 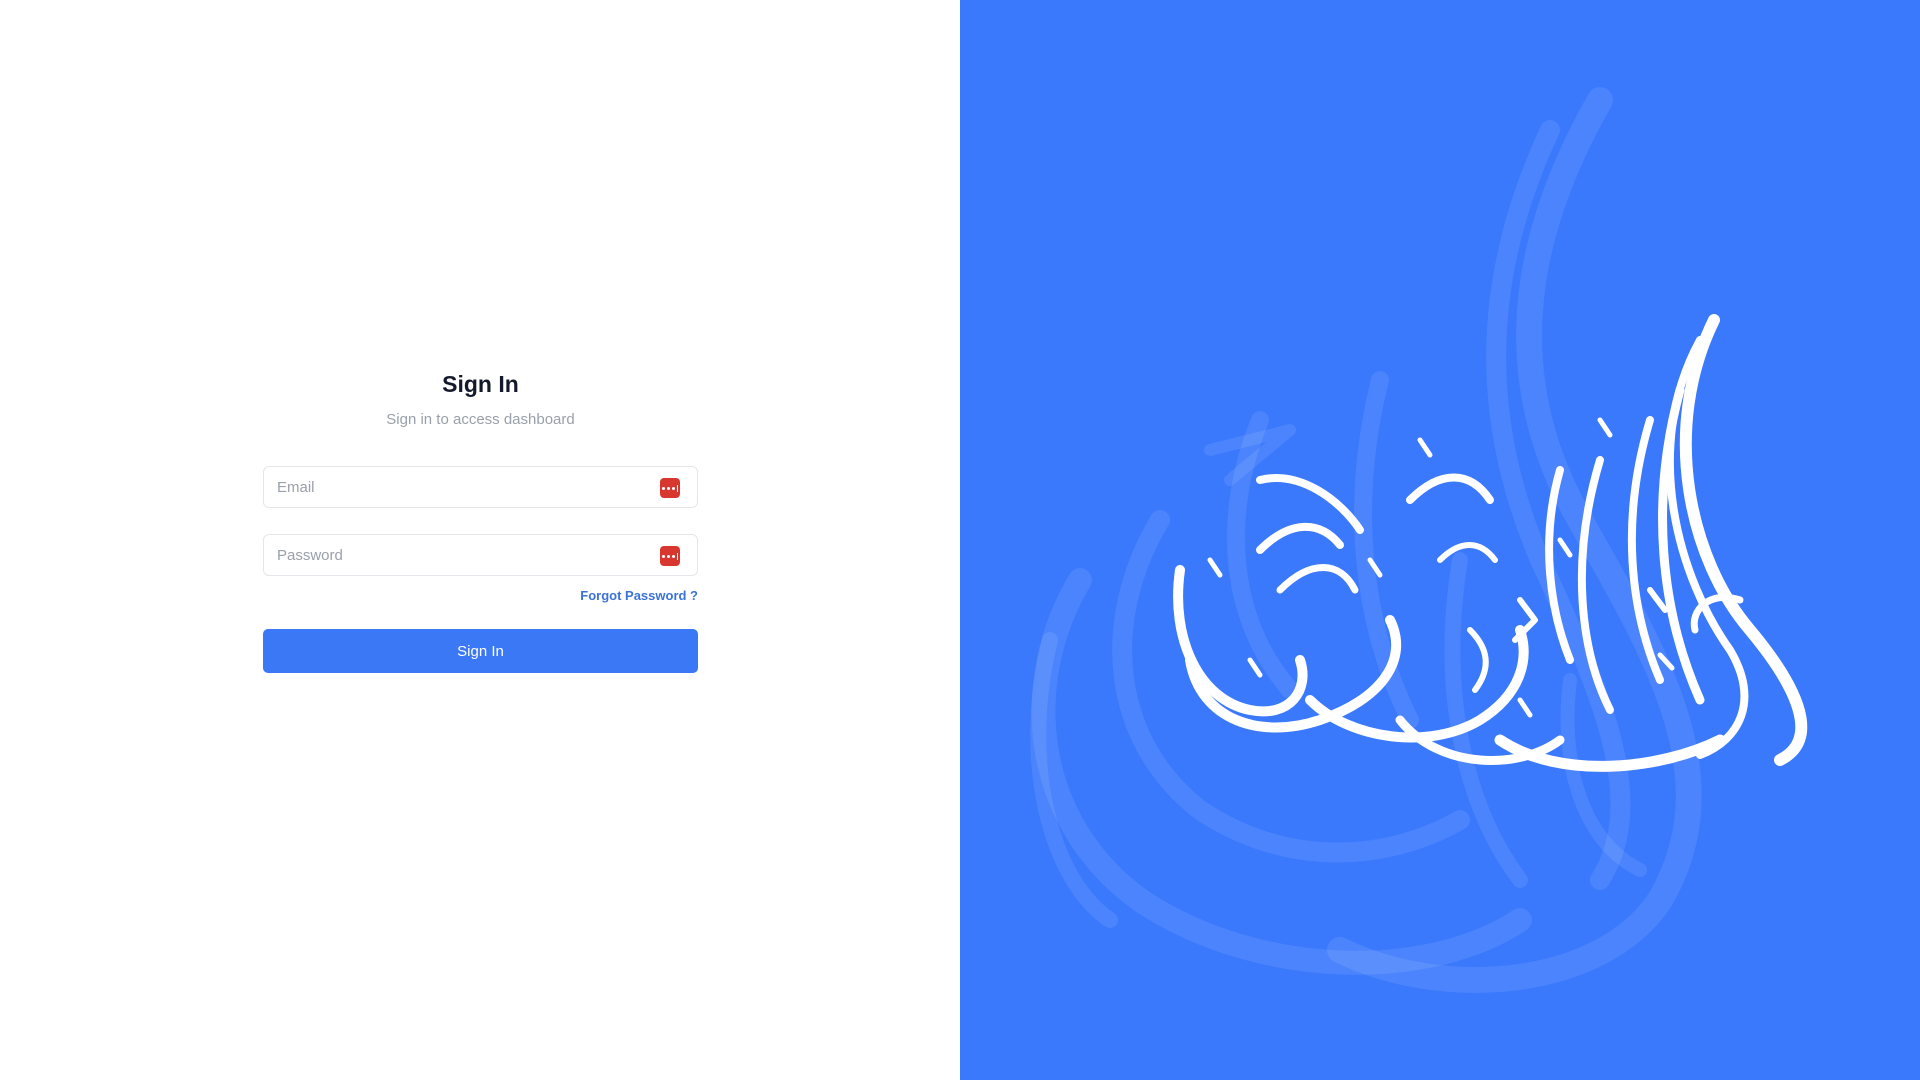 I want to click on email-field, so click(x=480, y=487).